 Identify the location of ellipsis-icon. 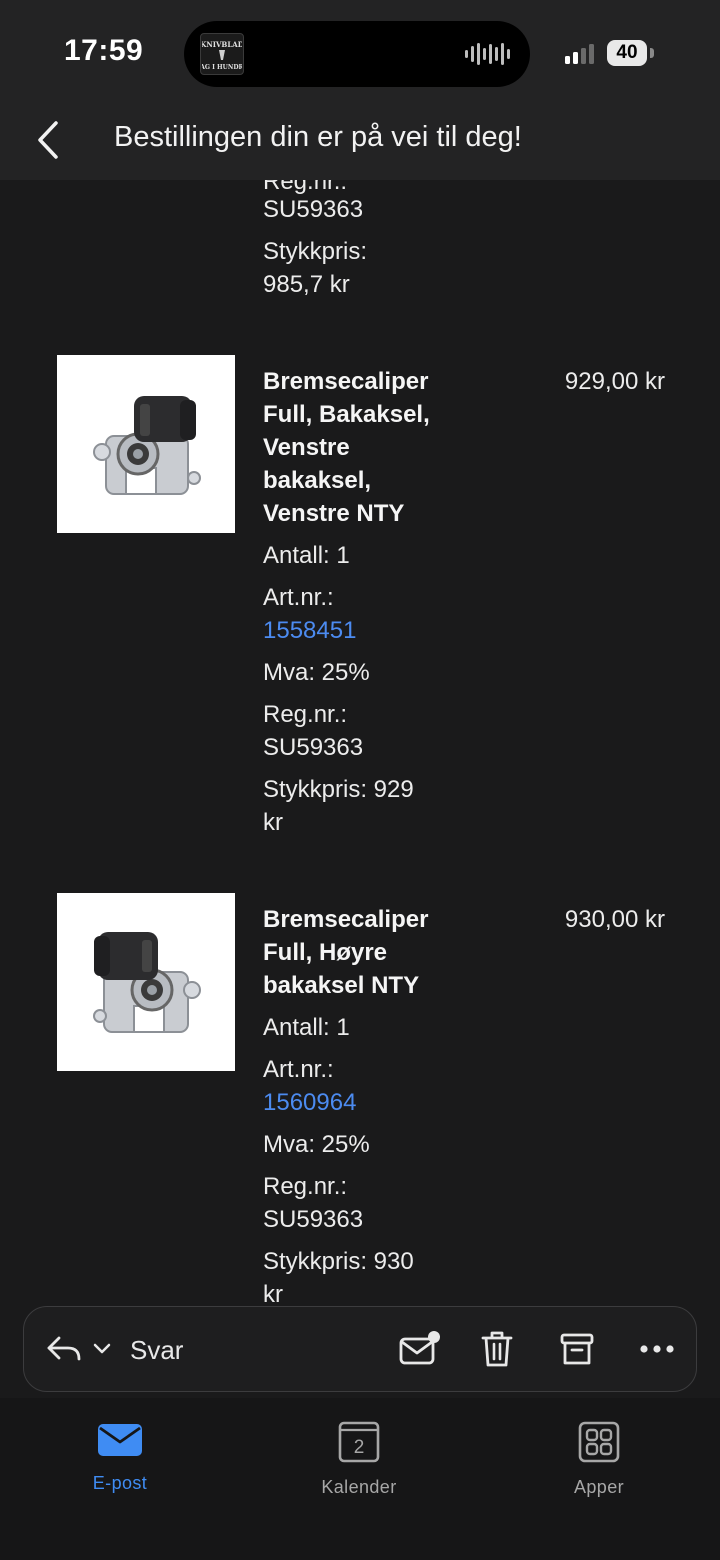
(657, 1349).